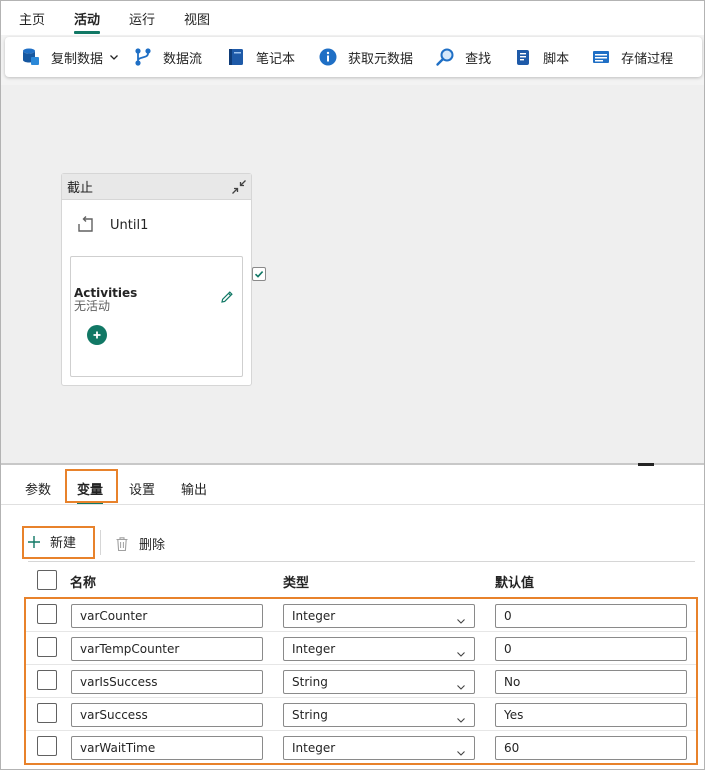  What do you see at coordinates (197, 18) in the screenshot?
I see `menu-view: 视图` at bounding box center [197, 18].